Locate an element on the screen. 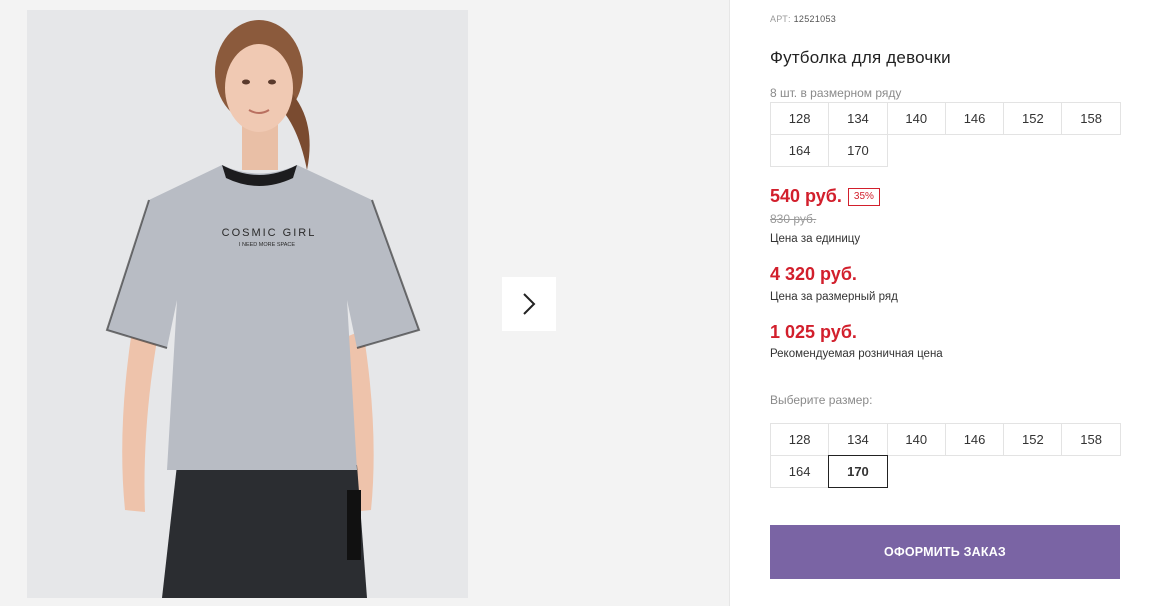 The image size is (1173, 606). pack-info: 8 шт. в размерном ряду is located at coordinates (836, 93).